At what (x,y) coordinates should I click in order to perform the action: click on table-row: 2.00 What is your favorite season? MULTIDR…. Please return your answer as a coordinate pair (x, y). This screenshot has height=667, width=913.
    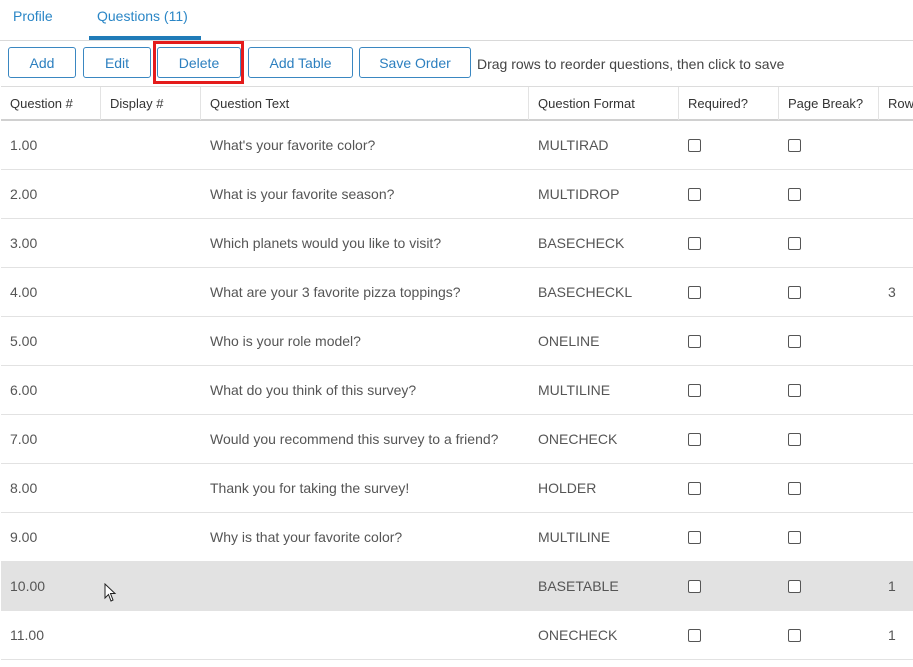
    Looking at the image, I should click on (457, 194).